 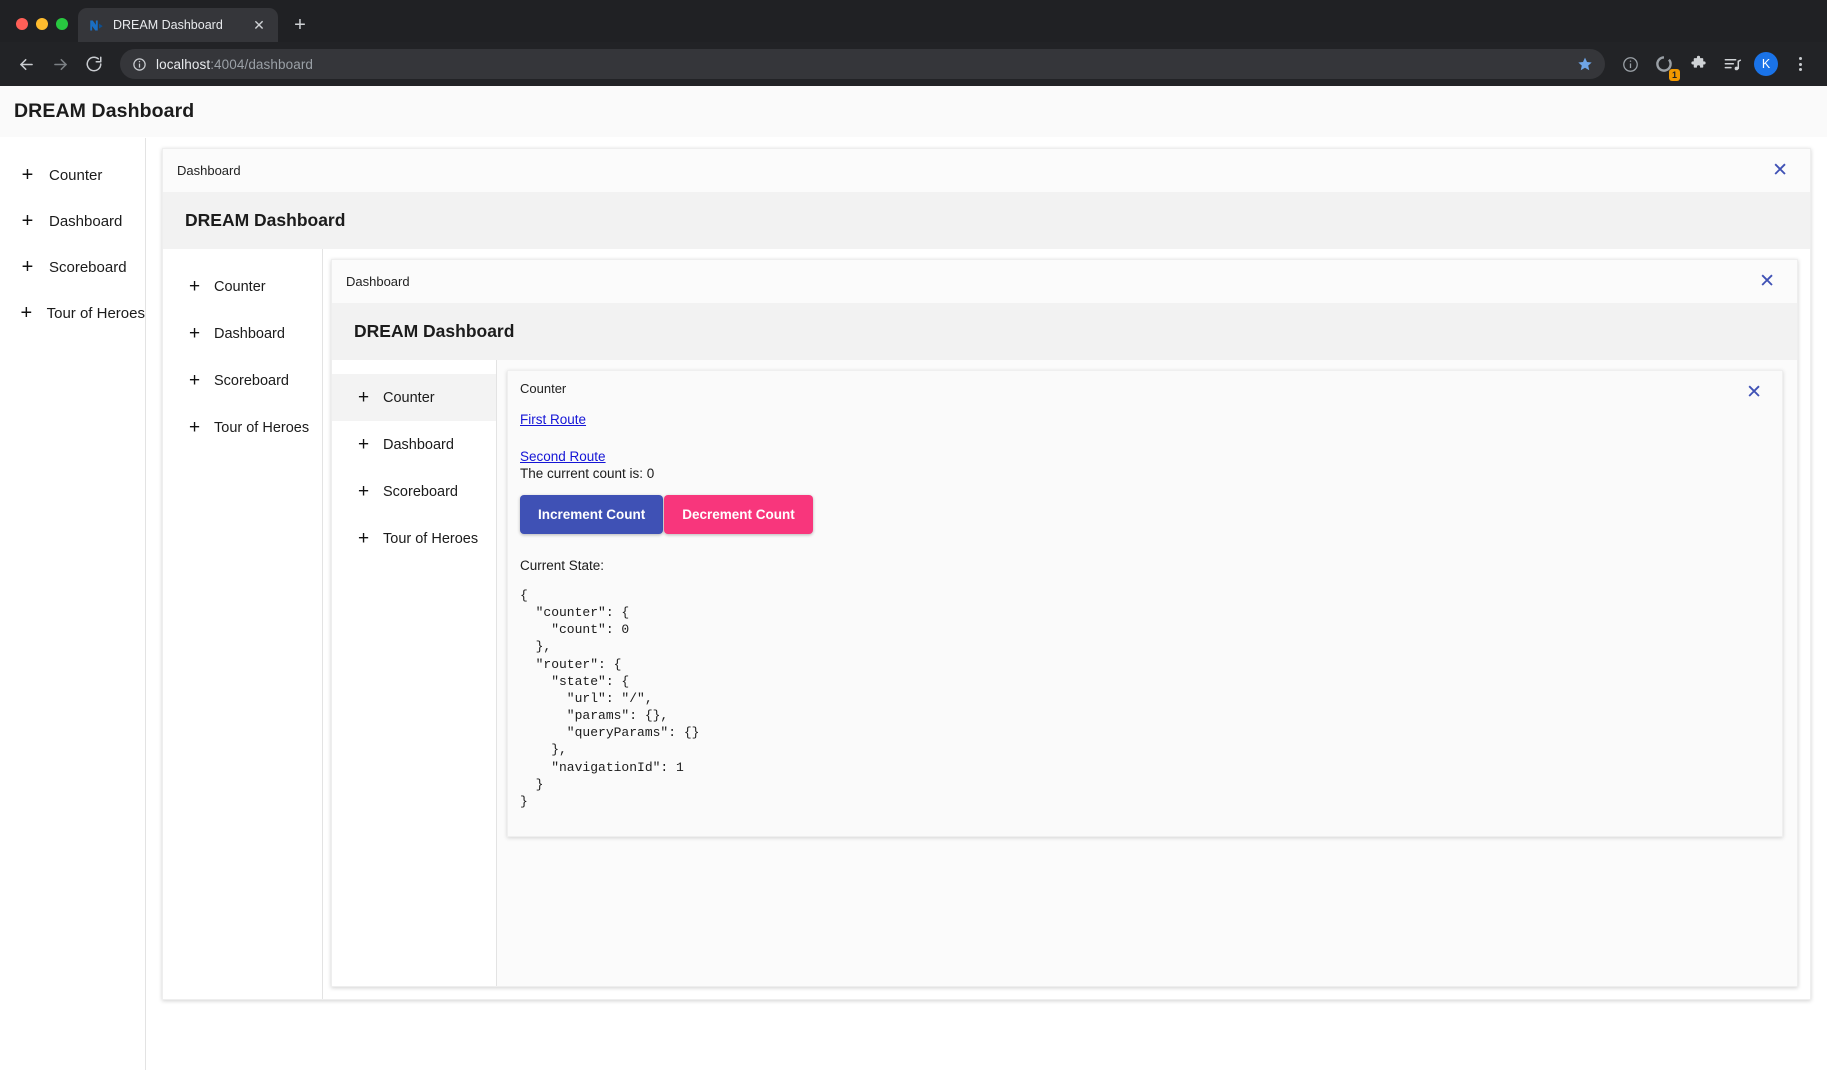 What do you see at coordinates (262, 64) in the screenshot?
I see `address-bar-path: :4004/dashboard` at bounding box center [262, 64].